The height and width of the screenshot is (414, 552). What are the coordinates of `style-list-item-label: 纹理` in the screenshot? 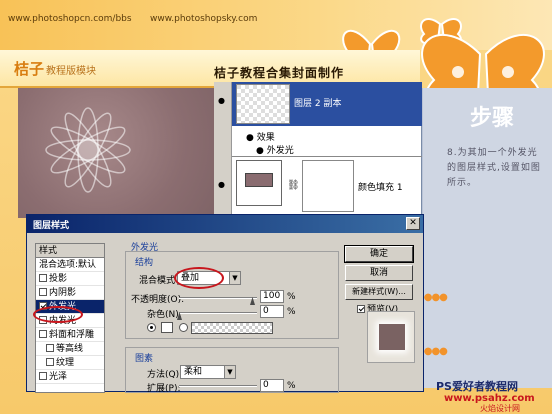 It's located at (65, 363).